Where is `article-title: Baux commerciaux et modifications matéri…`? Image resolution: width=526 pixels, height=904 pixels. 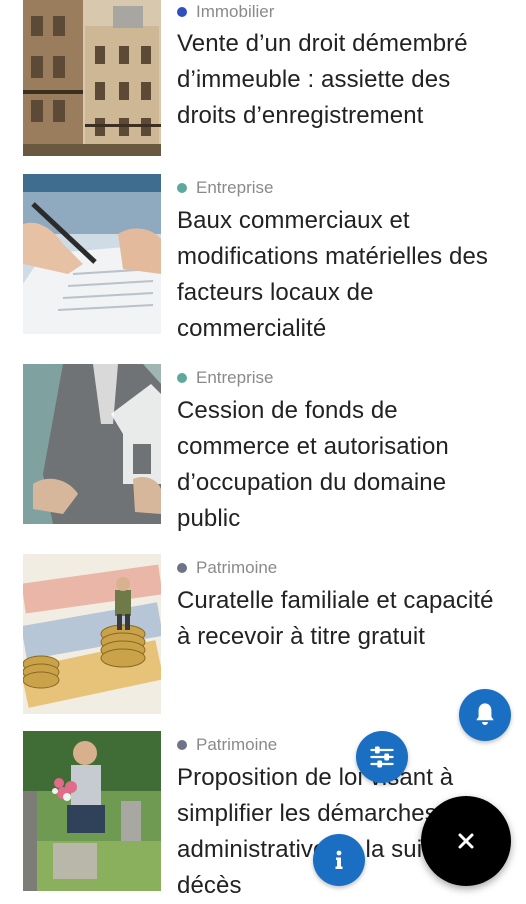 article-title: Baux commerciaux et modifications matéri… is located at coordinates (337, 275).